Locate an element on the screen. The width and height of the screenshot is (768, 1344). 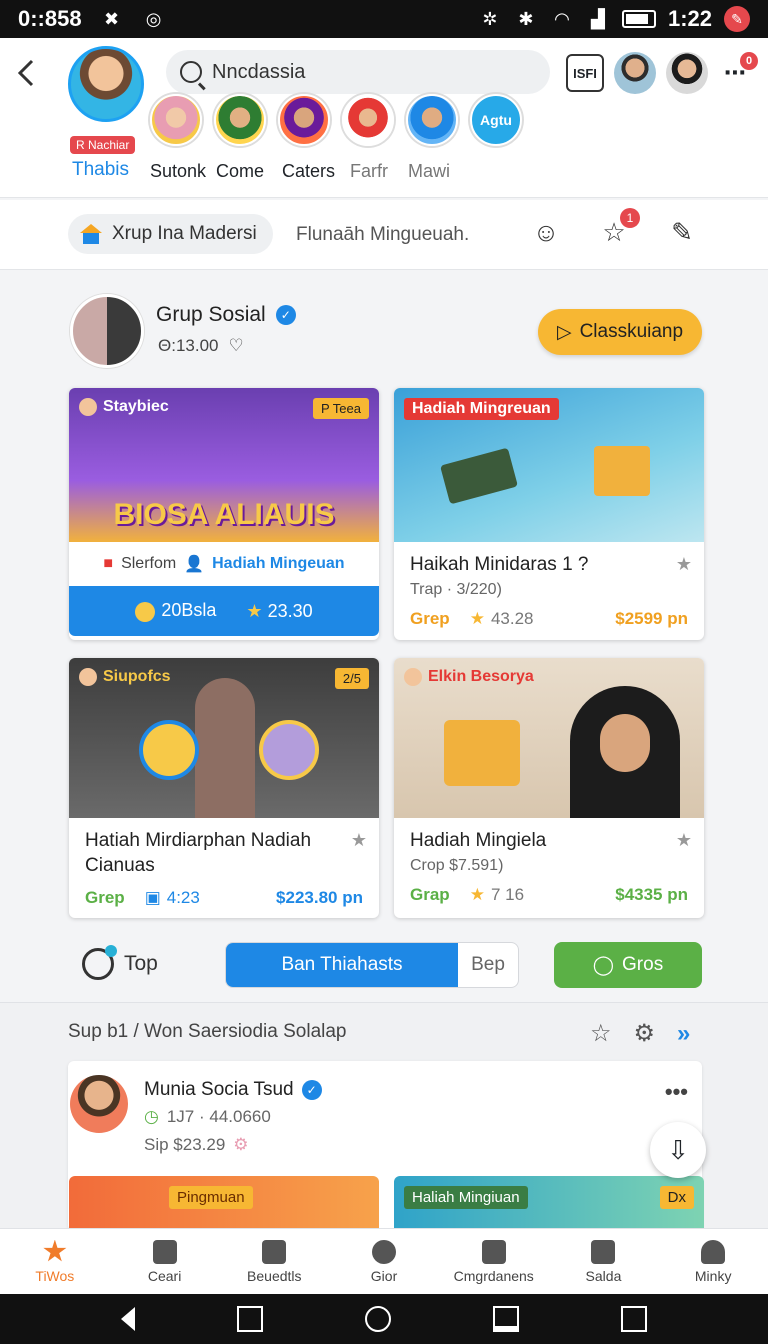
system-nav-bar is located at coordinates (384, 1319).